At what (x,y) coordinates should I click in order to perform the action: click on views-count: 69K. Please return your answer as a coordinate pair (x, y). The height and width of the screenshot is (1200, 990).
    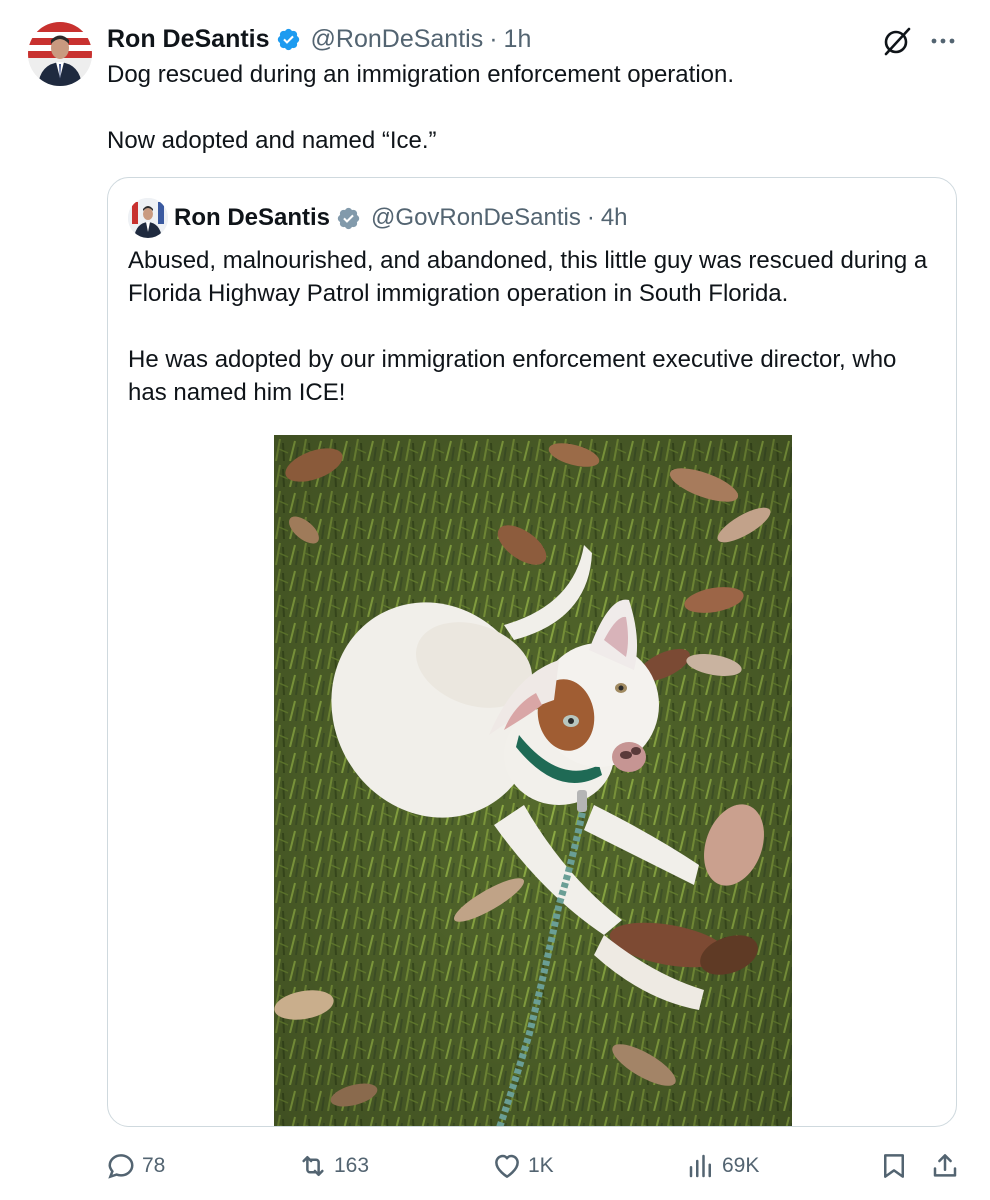
    Looking at the image, I should click on (741, 1165).